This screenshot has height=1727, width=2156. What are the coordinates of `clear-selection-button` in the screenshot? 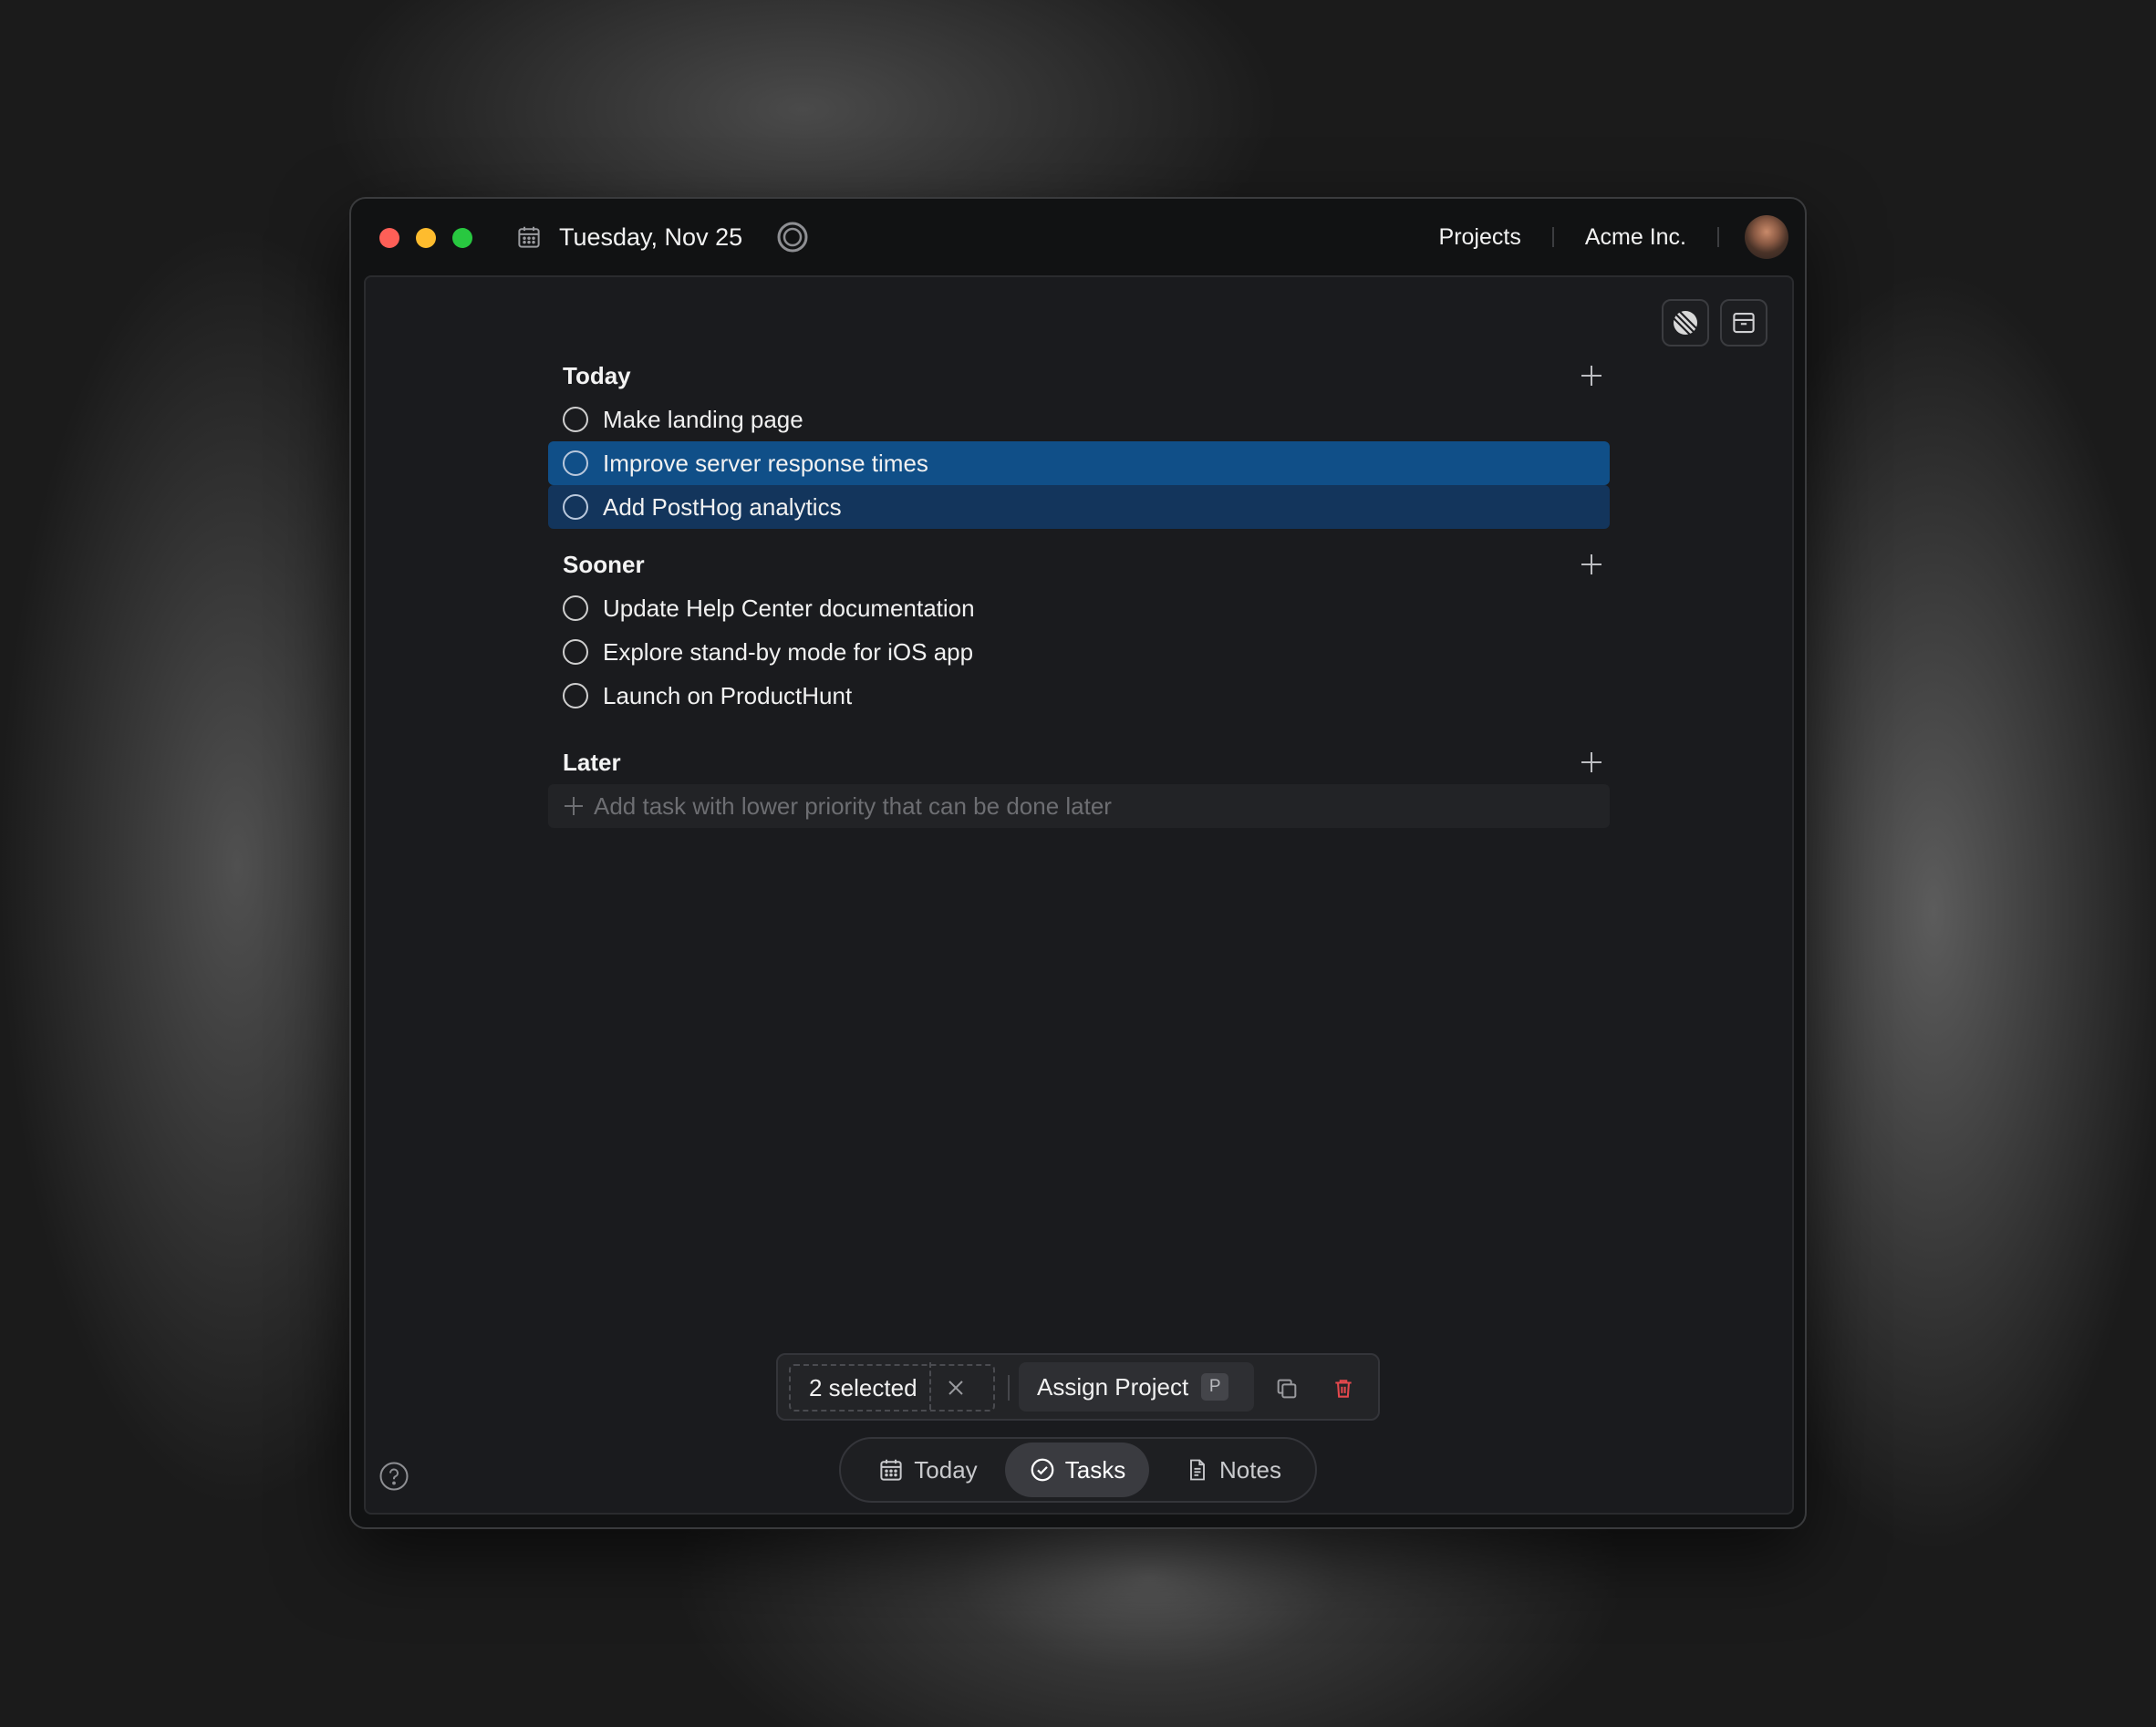 It's located at (955, 1388).